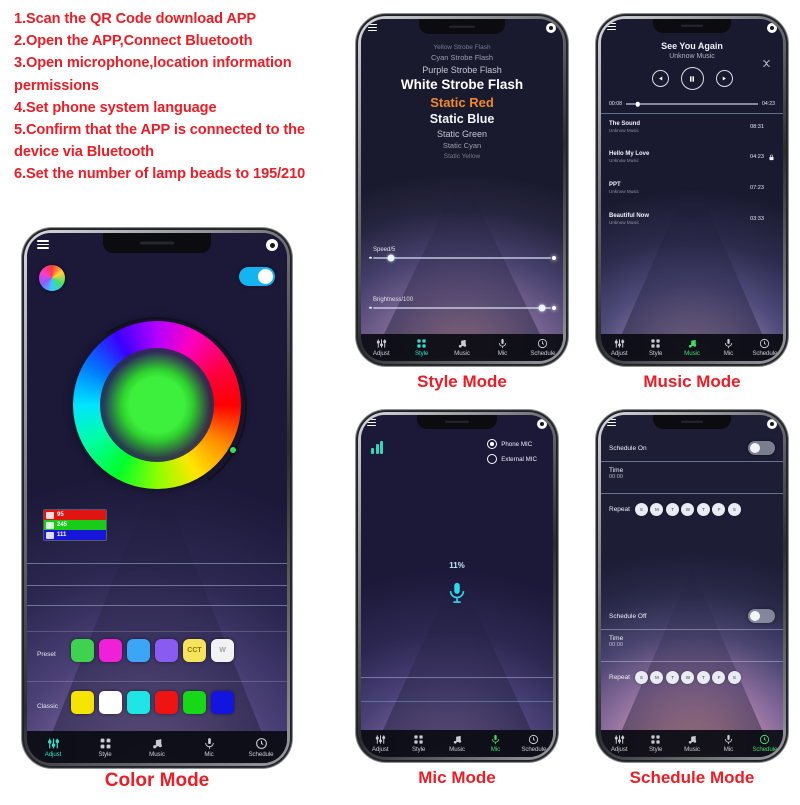  Describe the element at coordinates (462, 308) in the screenshot. I see `brightness-track` at that location.